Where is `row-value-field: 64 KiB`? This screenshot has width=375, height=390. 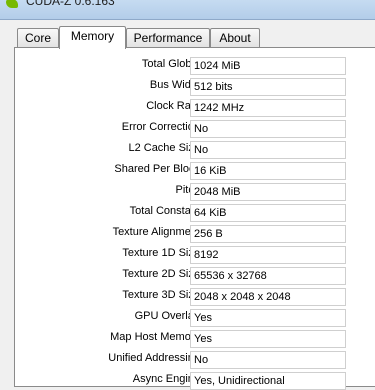
row-value-field: 64 KiB is located at coordinates (268, 213).